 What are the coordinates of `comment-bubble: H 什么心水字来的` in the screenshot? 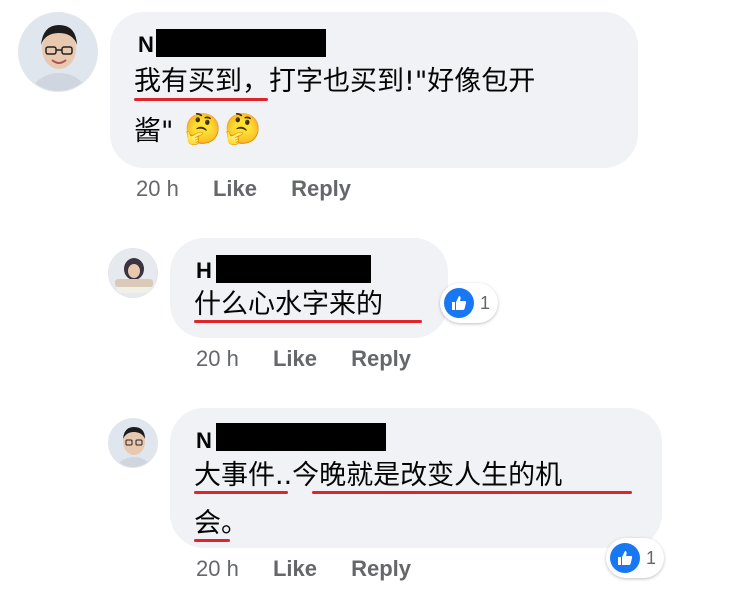 It's located at (309, 288).